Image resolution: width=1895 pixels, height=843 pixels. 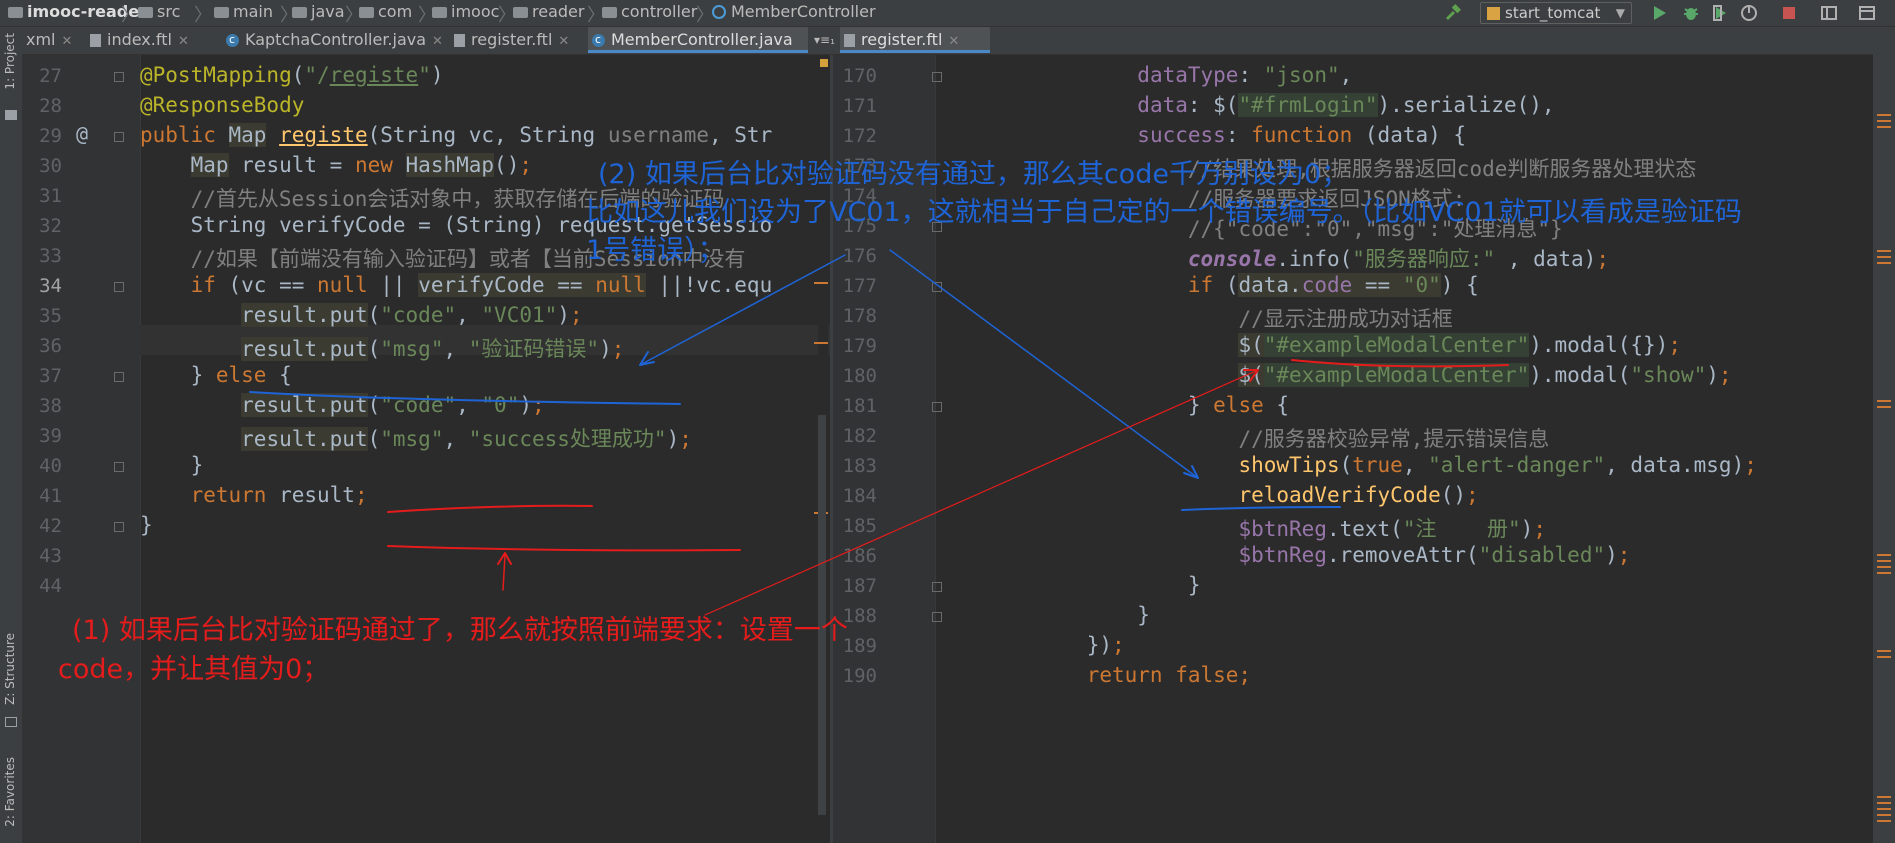 I want to click on breadcrumb-item-src: src, so click(x=159, y=11).